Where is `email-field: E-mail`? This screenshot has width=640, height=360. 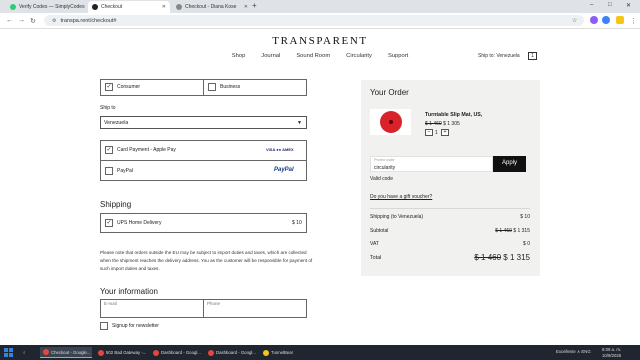 email-field: E-mail is located at coordinates (152, 308).